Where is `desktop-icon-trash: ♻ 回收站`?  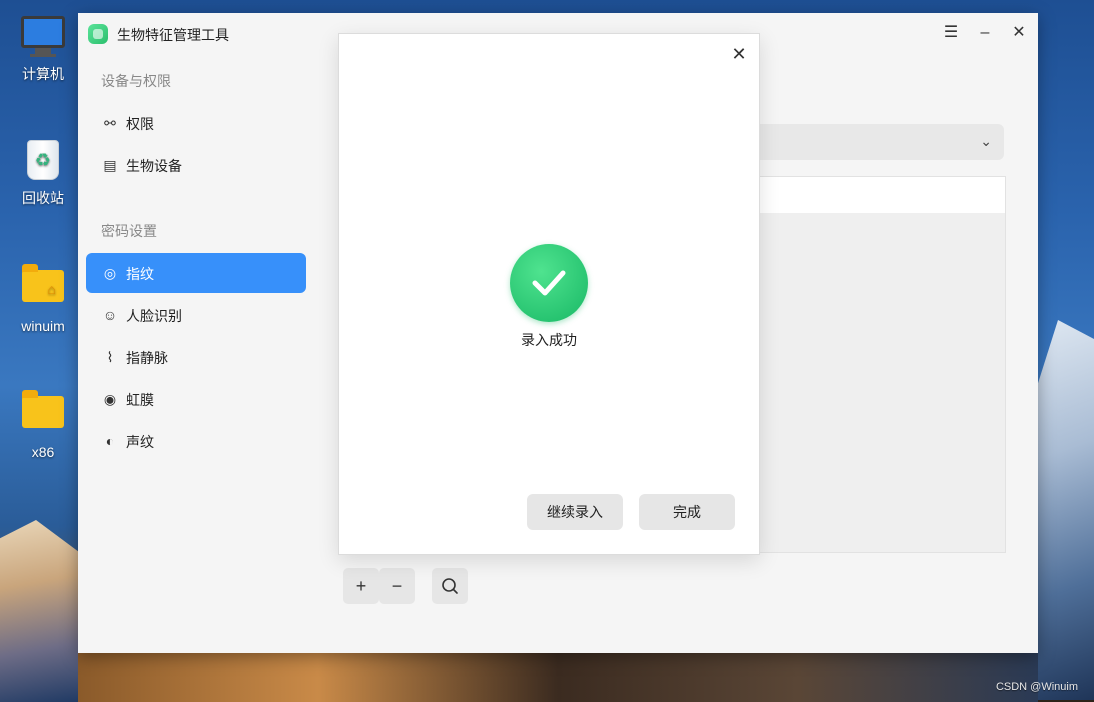 desktop-icon-trash: ♻ 回收站 is located at coordinates (43, 173).